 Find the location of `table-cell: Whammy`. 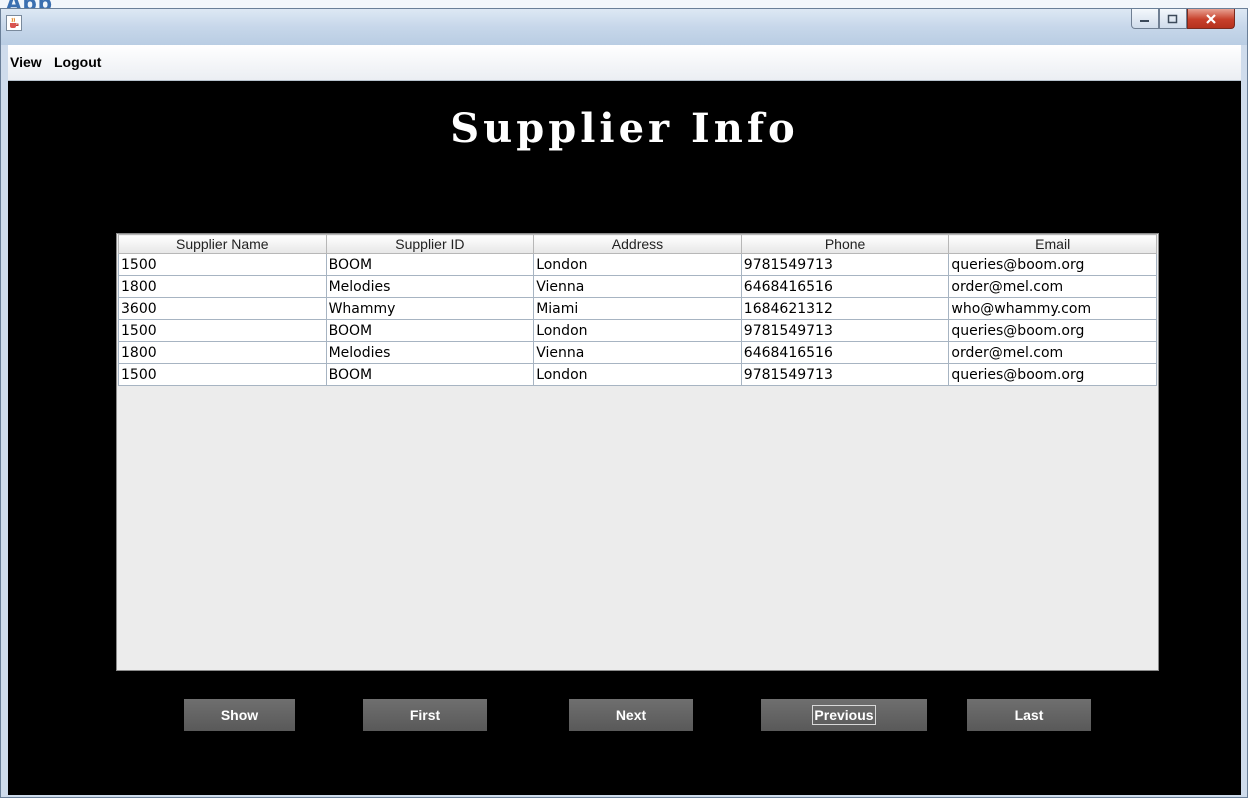

table-cell: Whammy is located at coordinates (430, 308).